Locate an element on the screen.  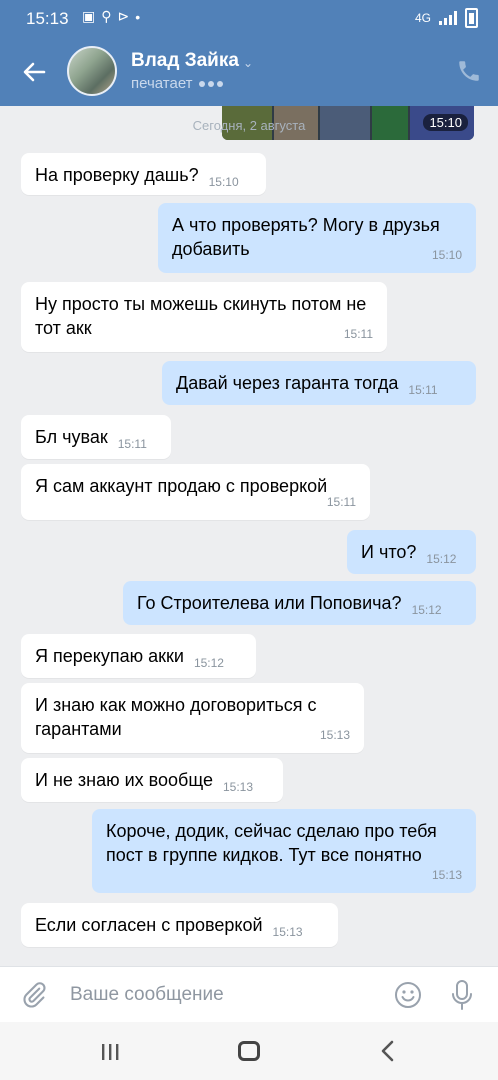
typing-status: печатает is located at coordinates (177, 83).